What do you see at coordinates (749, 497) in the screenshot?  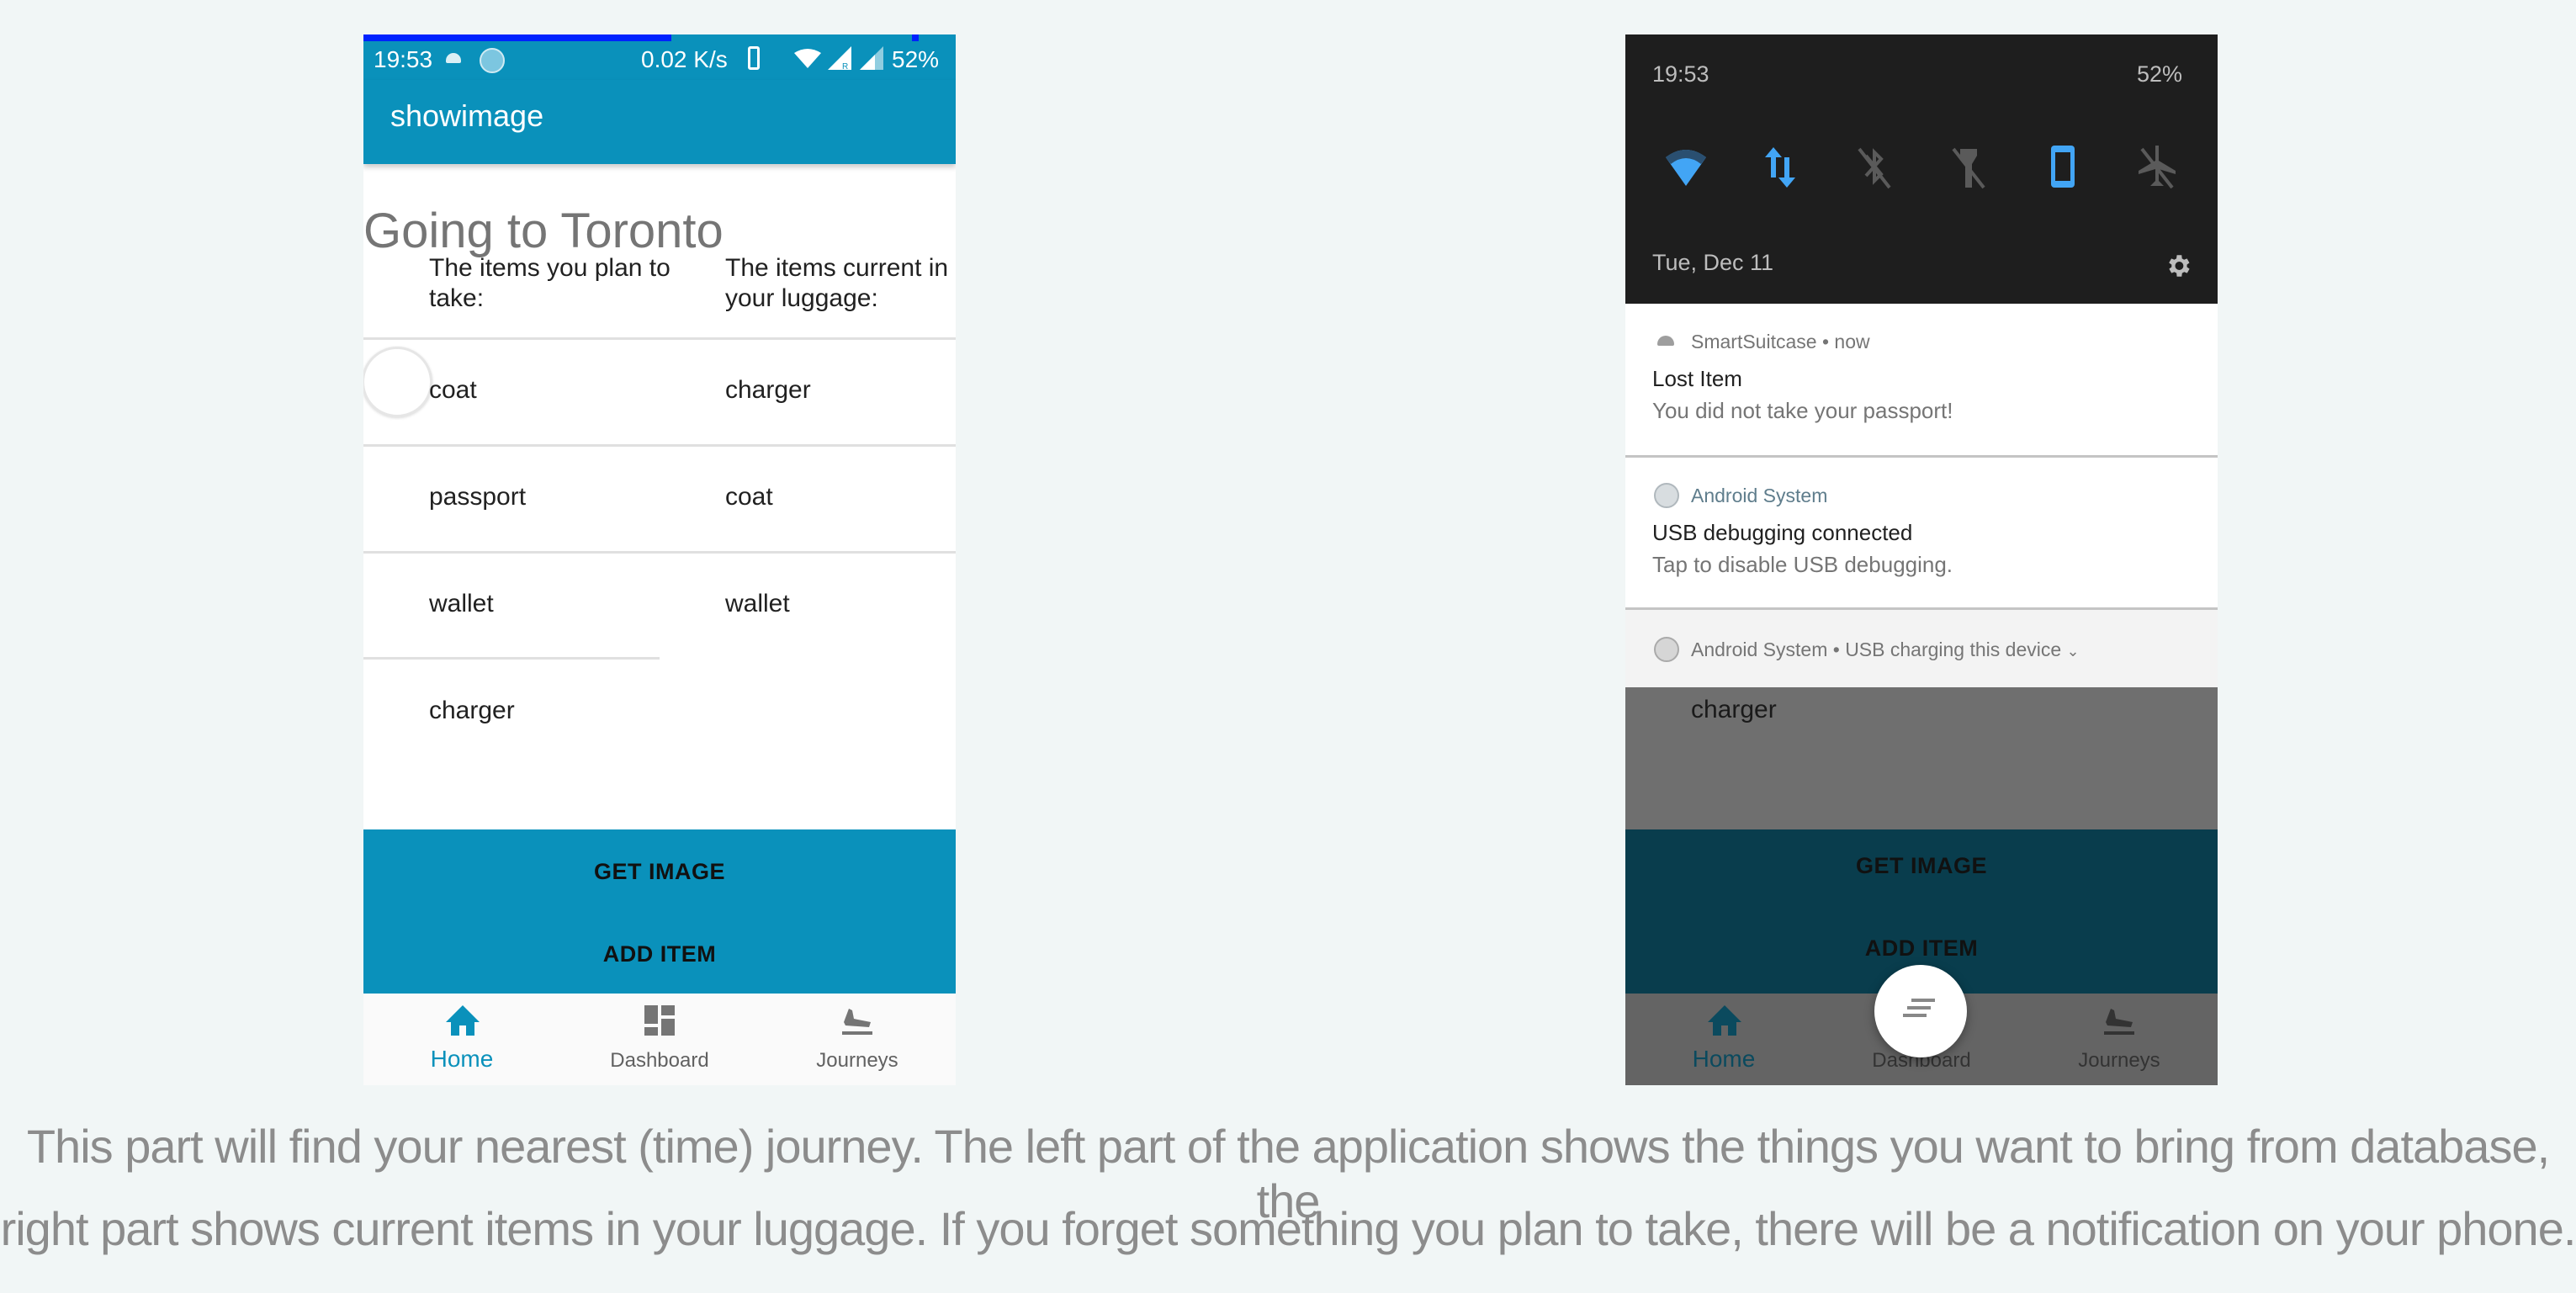 I see `current-item: coat` at bounding box center [749, 497].